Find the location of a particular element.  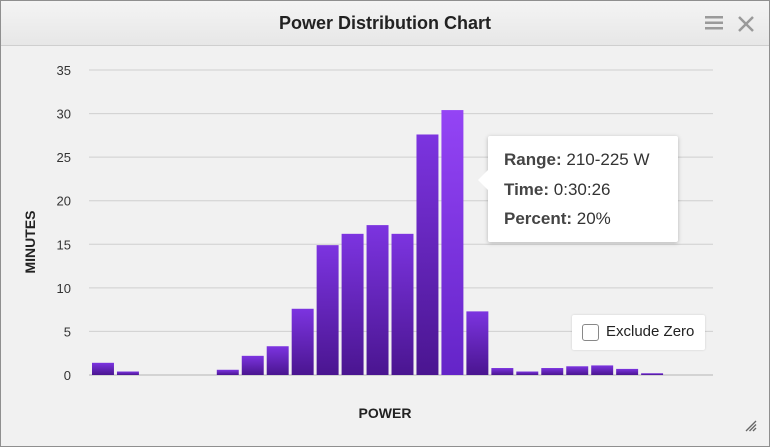

tooltip-percent-value: 20% is located at coordinates (593, 218).